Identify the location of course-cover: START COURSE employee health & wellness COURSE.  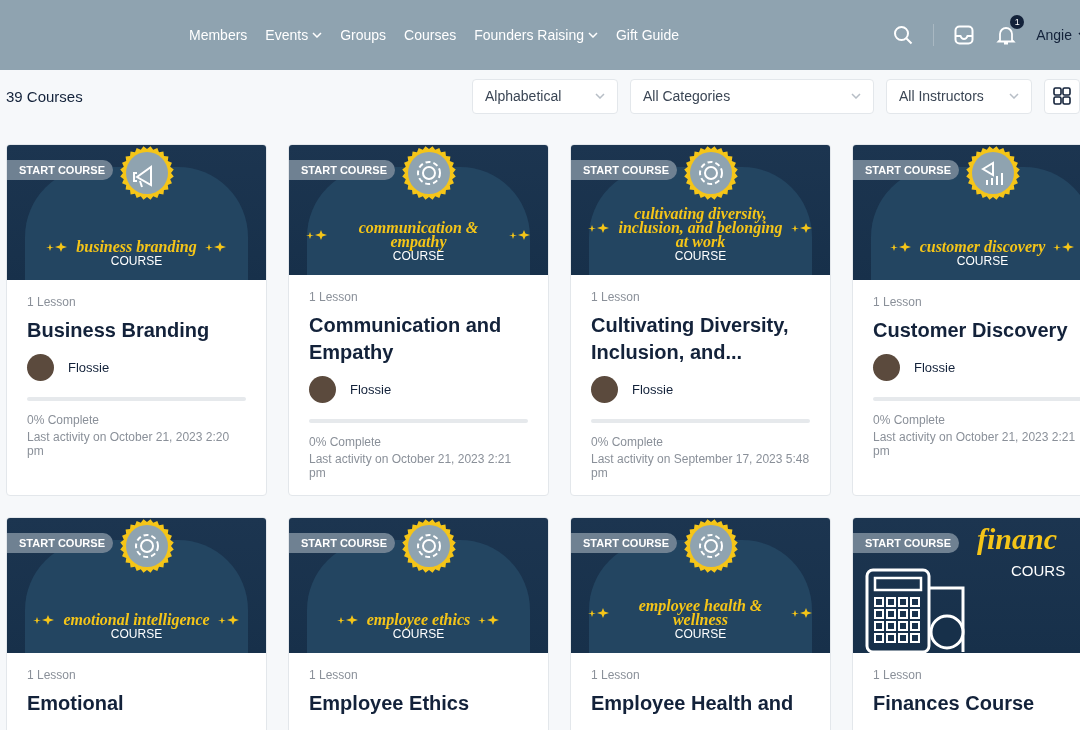
(700, 585).